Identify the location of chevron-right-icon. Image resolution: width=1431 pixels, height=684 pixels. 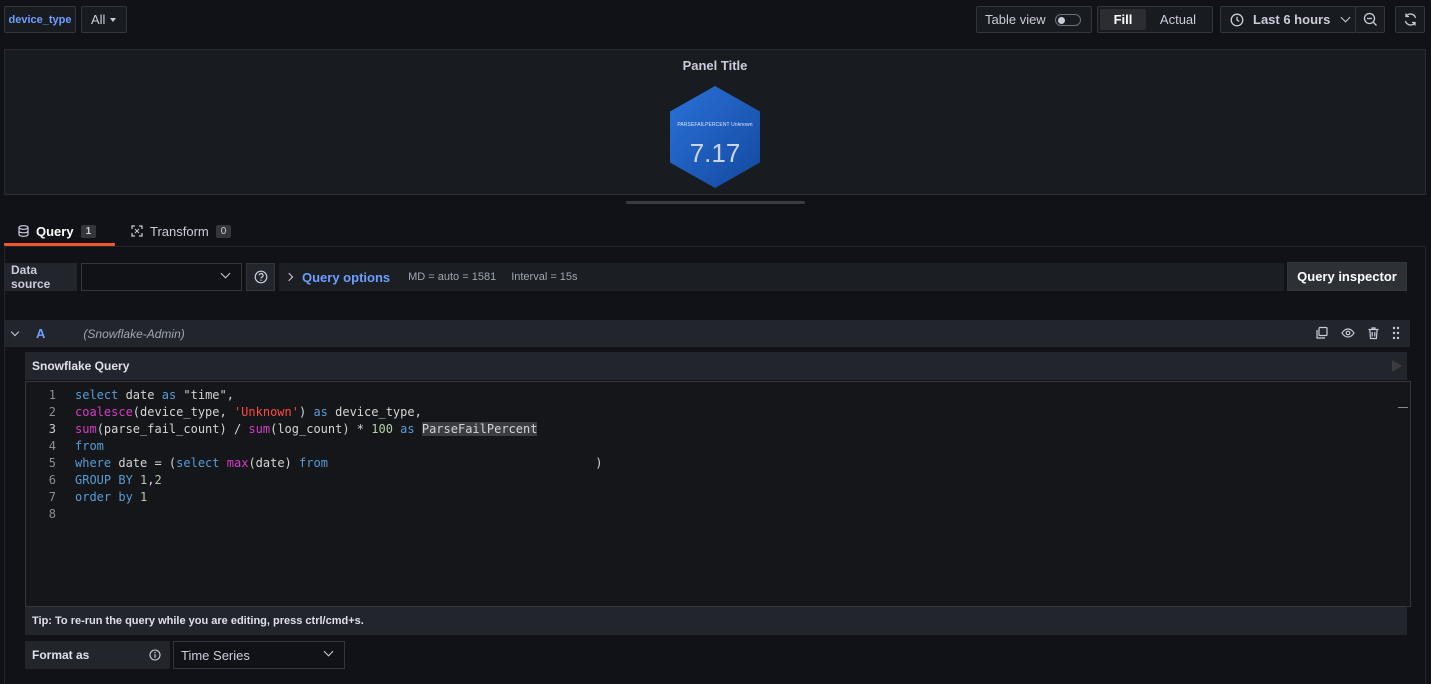
(289, 277).